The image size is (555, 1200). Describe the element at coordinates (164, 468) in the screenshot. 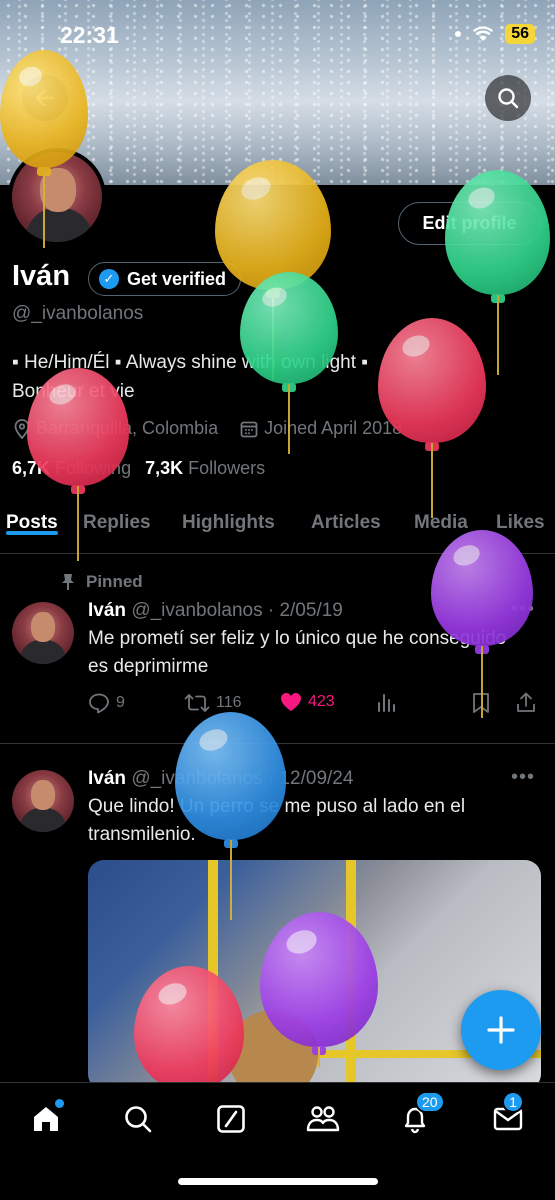

I see `followers-count: 7,3K` at that location.